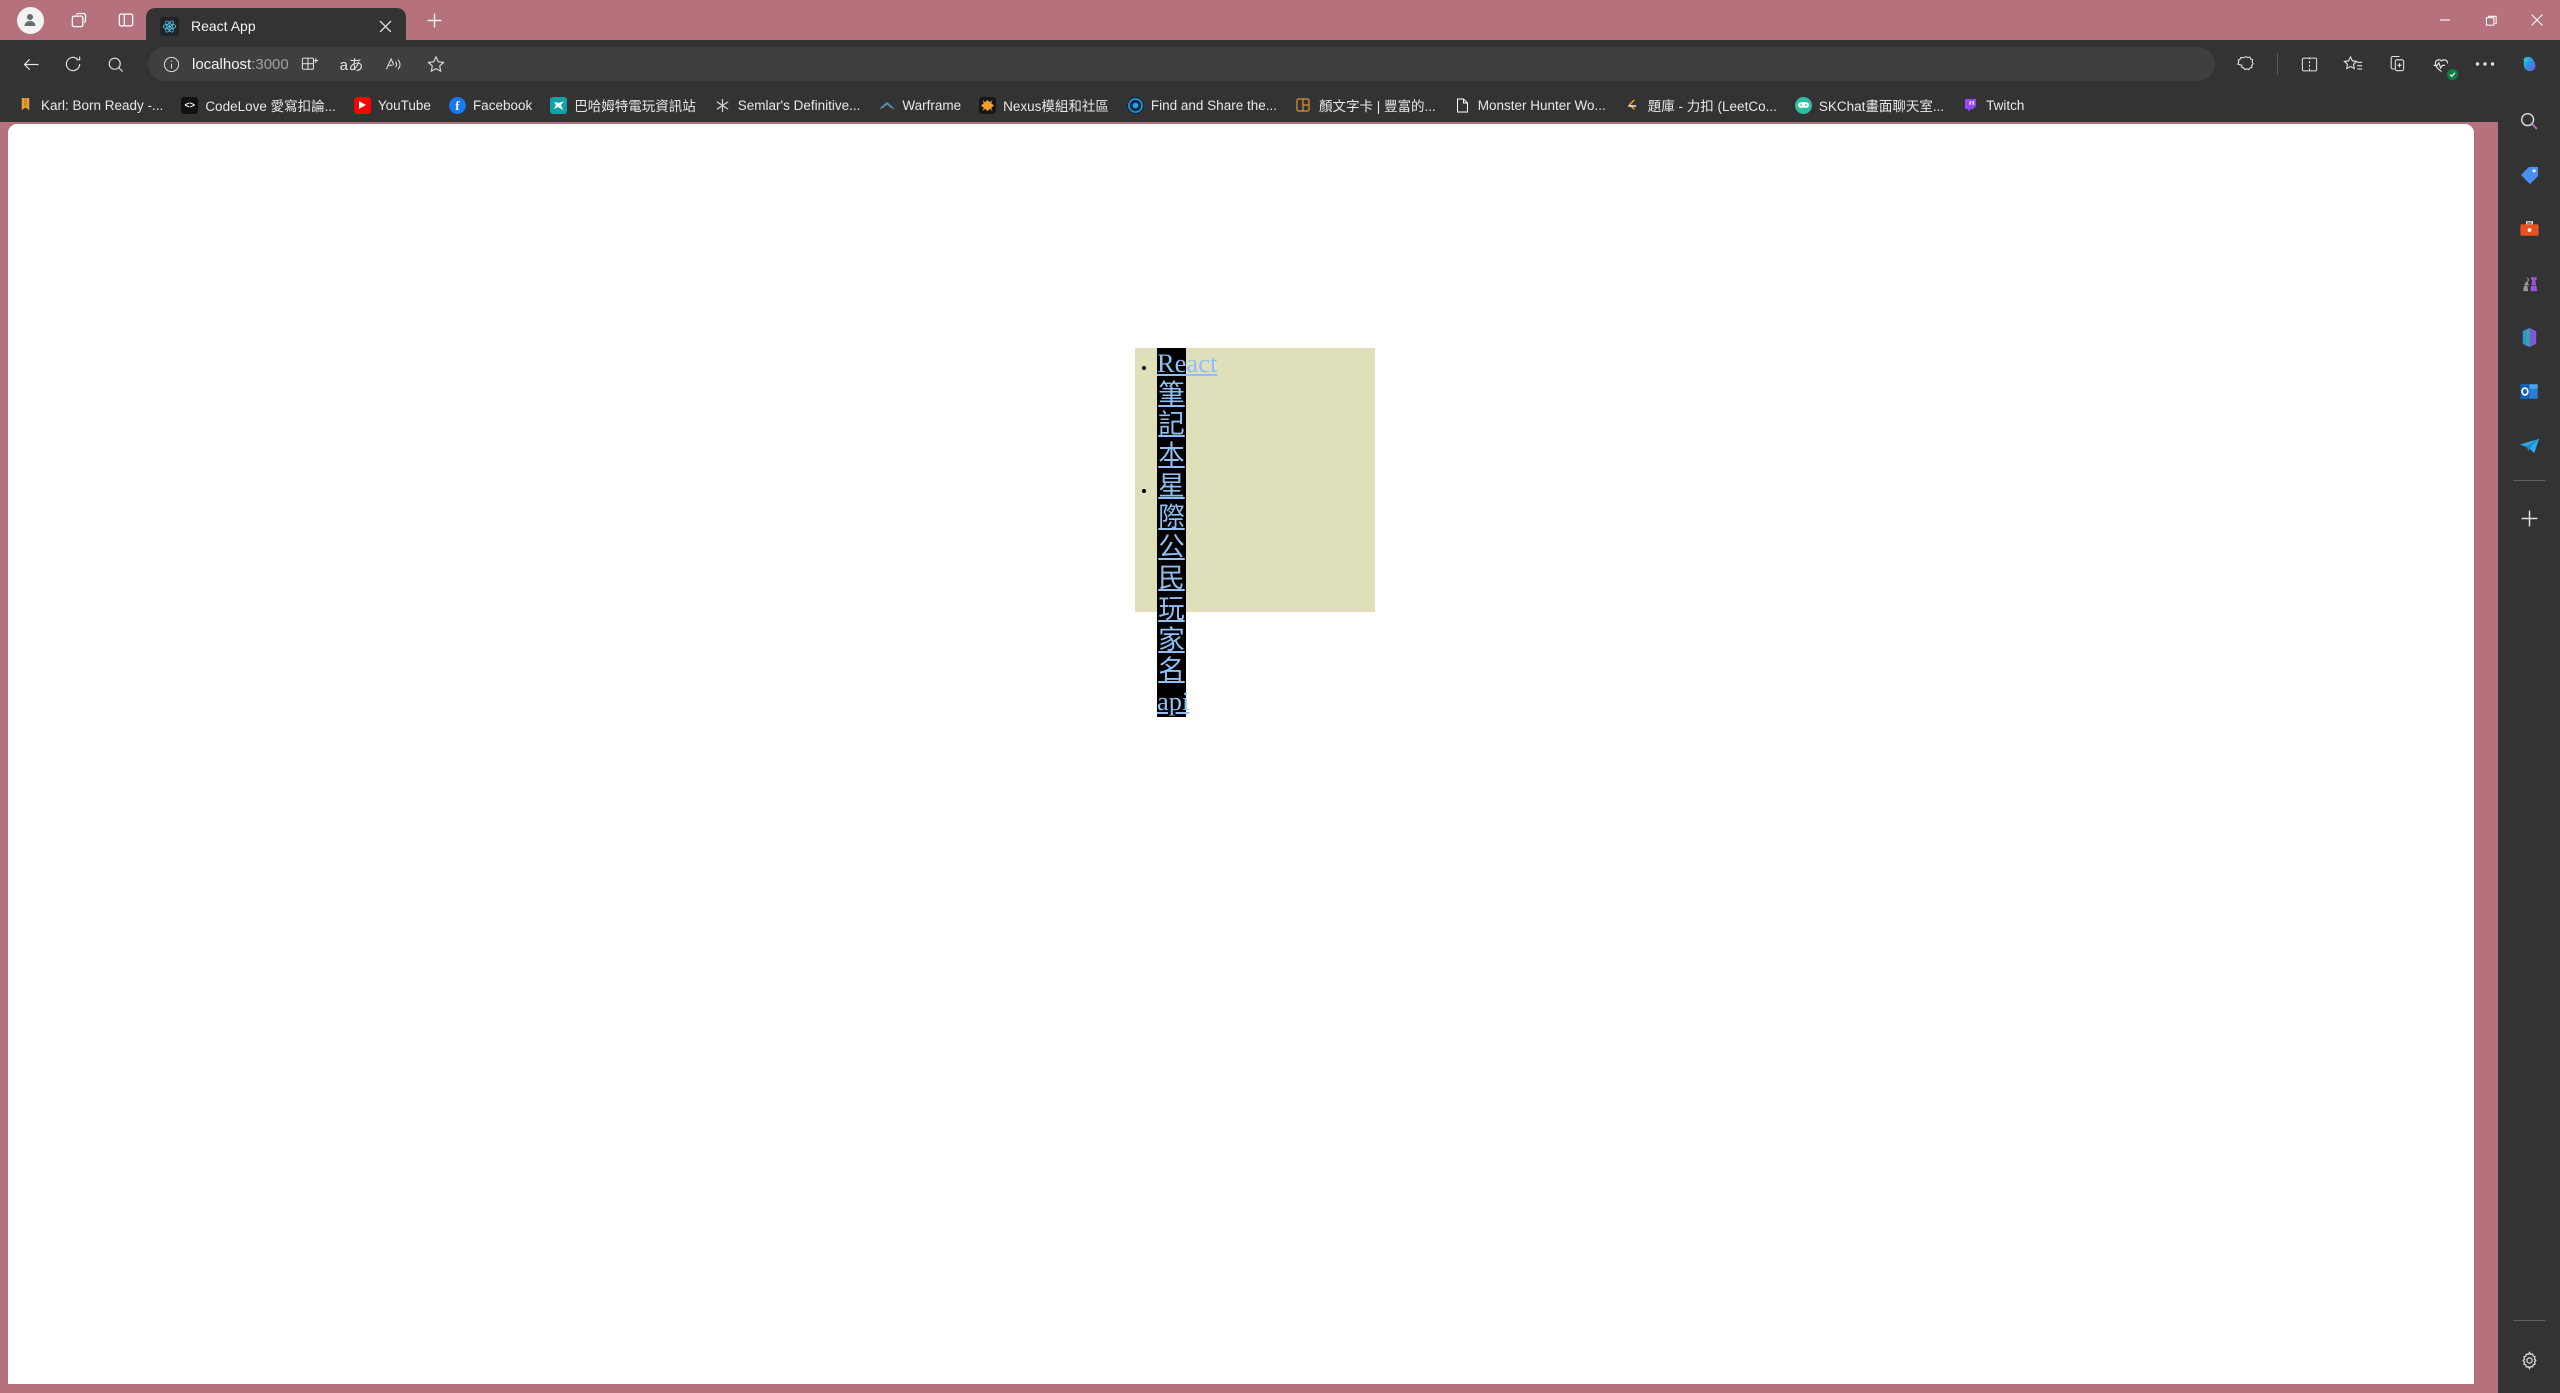  Describe the element at coordinates (1181, 64) in the screenshot. I see `address-bar: localhost:3000 aあ` at that location.